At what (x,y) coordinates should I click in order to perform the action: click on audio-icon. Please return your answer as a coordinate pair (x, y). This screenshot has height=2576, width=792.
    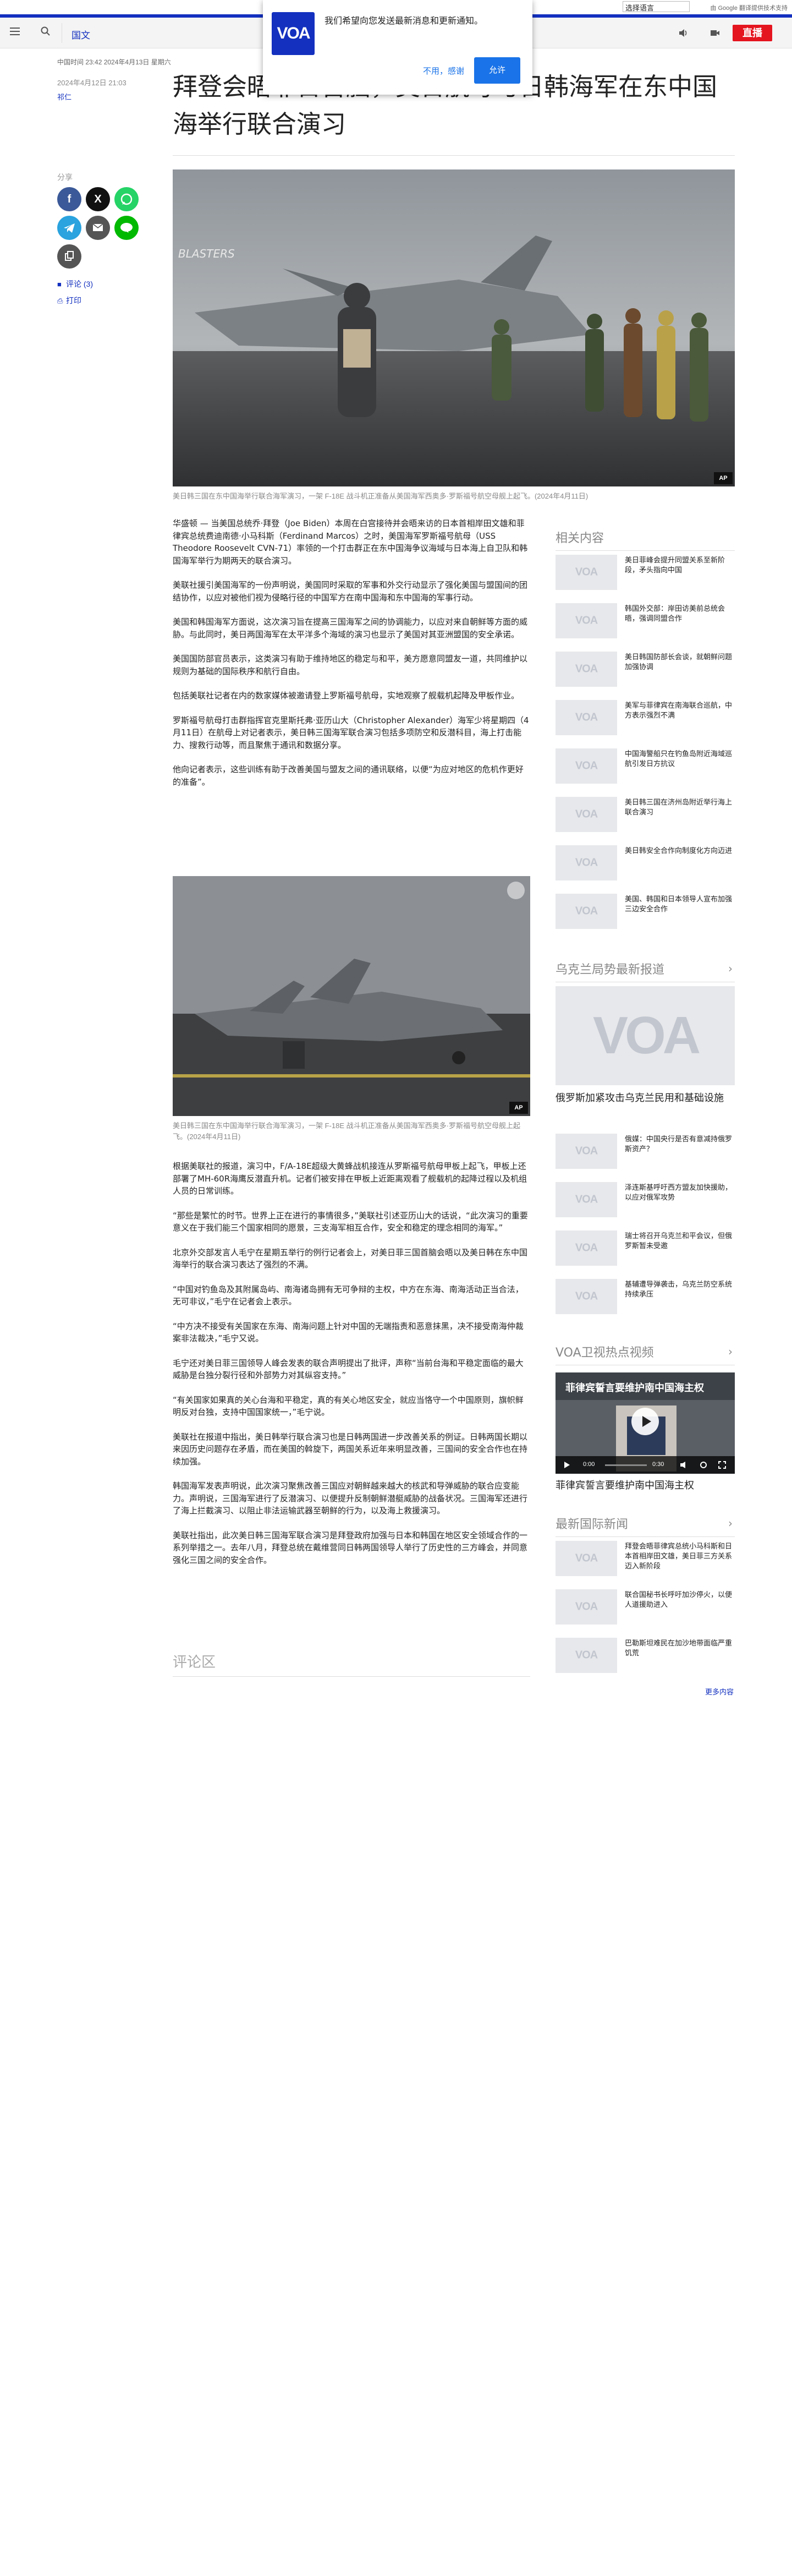
    Looking at the image, I should click on (684, 33).